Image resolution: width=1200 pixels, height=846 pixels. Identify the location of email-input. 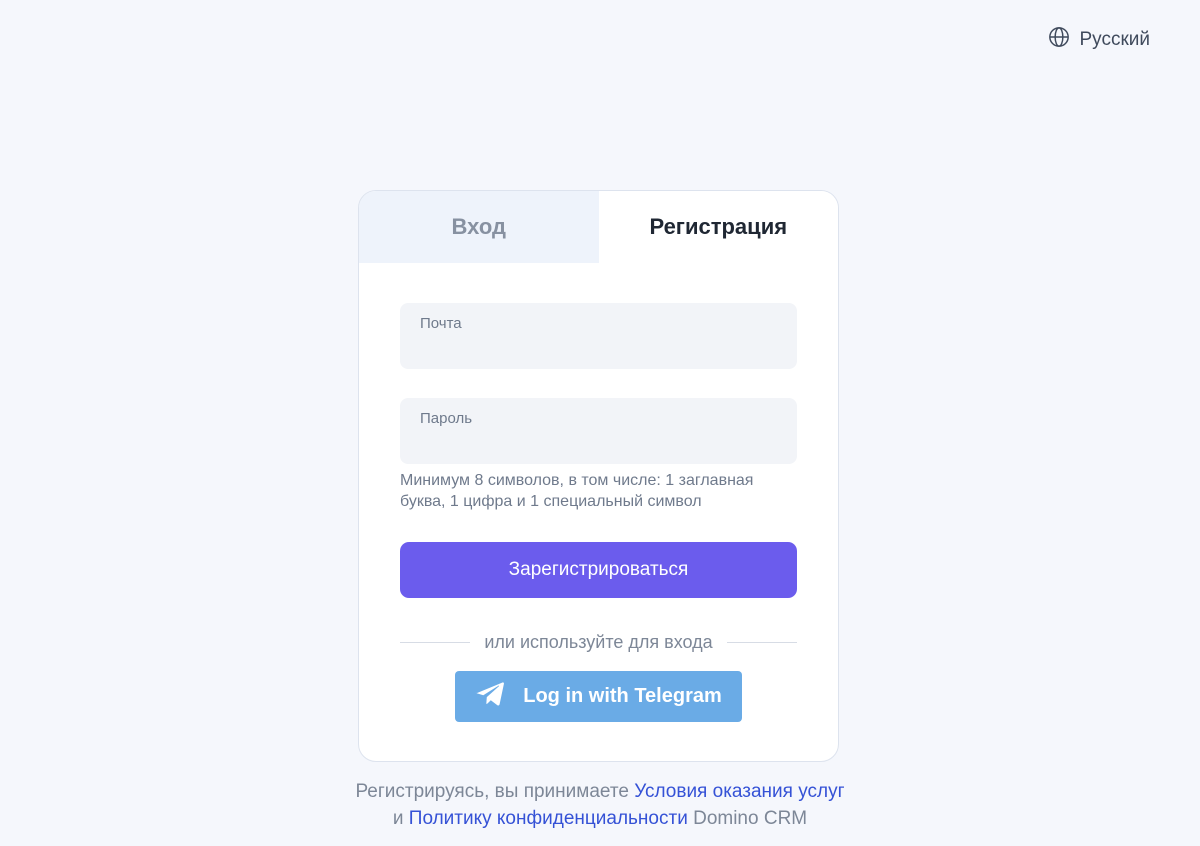
(598, 350).